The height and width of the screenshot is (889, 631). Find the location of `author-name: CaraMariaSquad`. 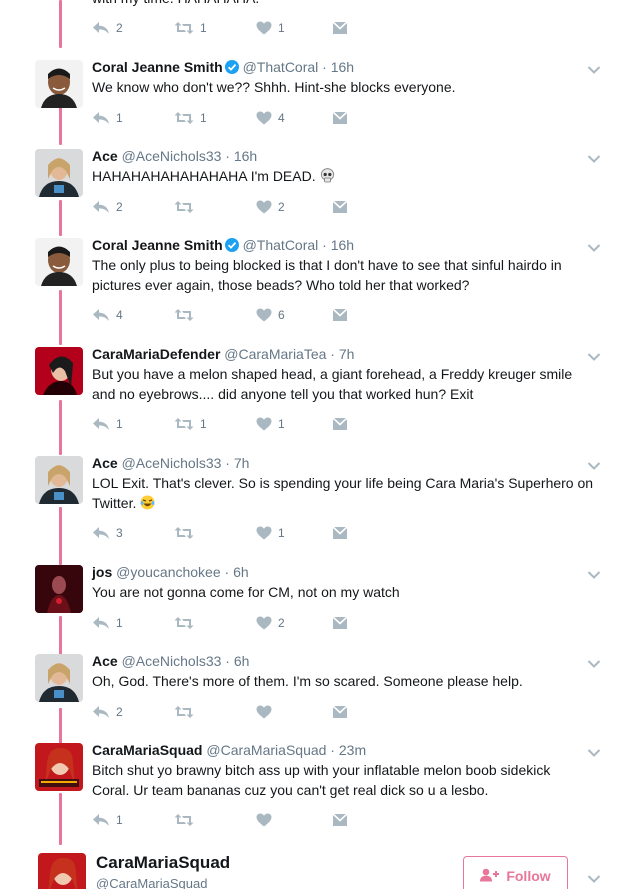

author-name: CaraMariaSquad is located at coordinates (147, 750).